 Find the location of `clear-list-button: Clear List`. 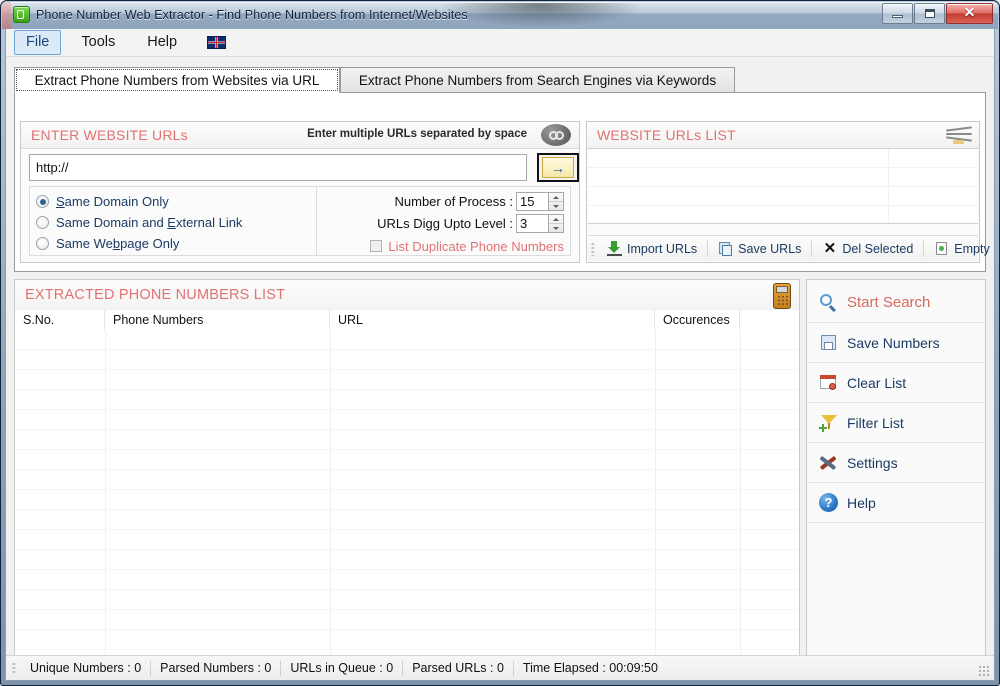

clear-list-button: Clear List is located at coordinates (896, 383).